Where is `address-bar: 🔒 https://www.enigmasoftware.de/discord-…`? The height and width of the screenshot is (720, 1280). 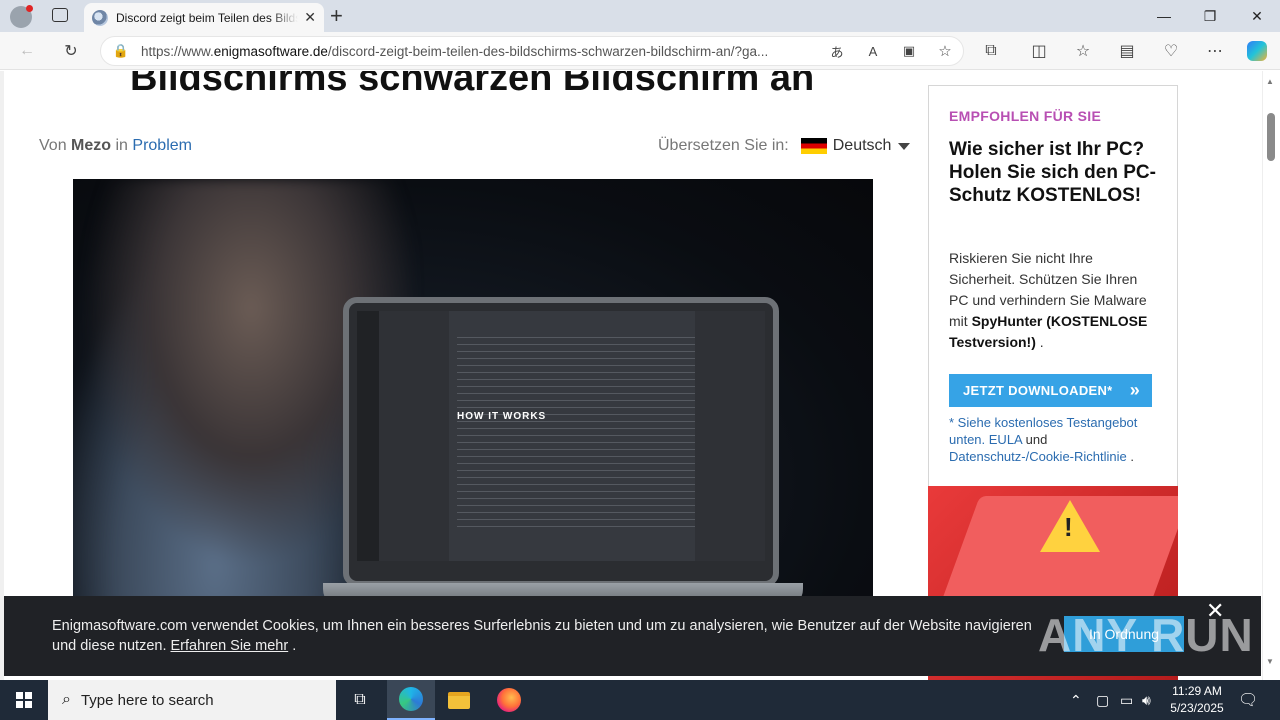 address-bar: 🔒 https://www.enigmasoftware.de/discord-… is located at coordinates (532, 51).